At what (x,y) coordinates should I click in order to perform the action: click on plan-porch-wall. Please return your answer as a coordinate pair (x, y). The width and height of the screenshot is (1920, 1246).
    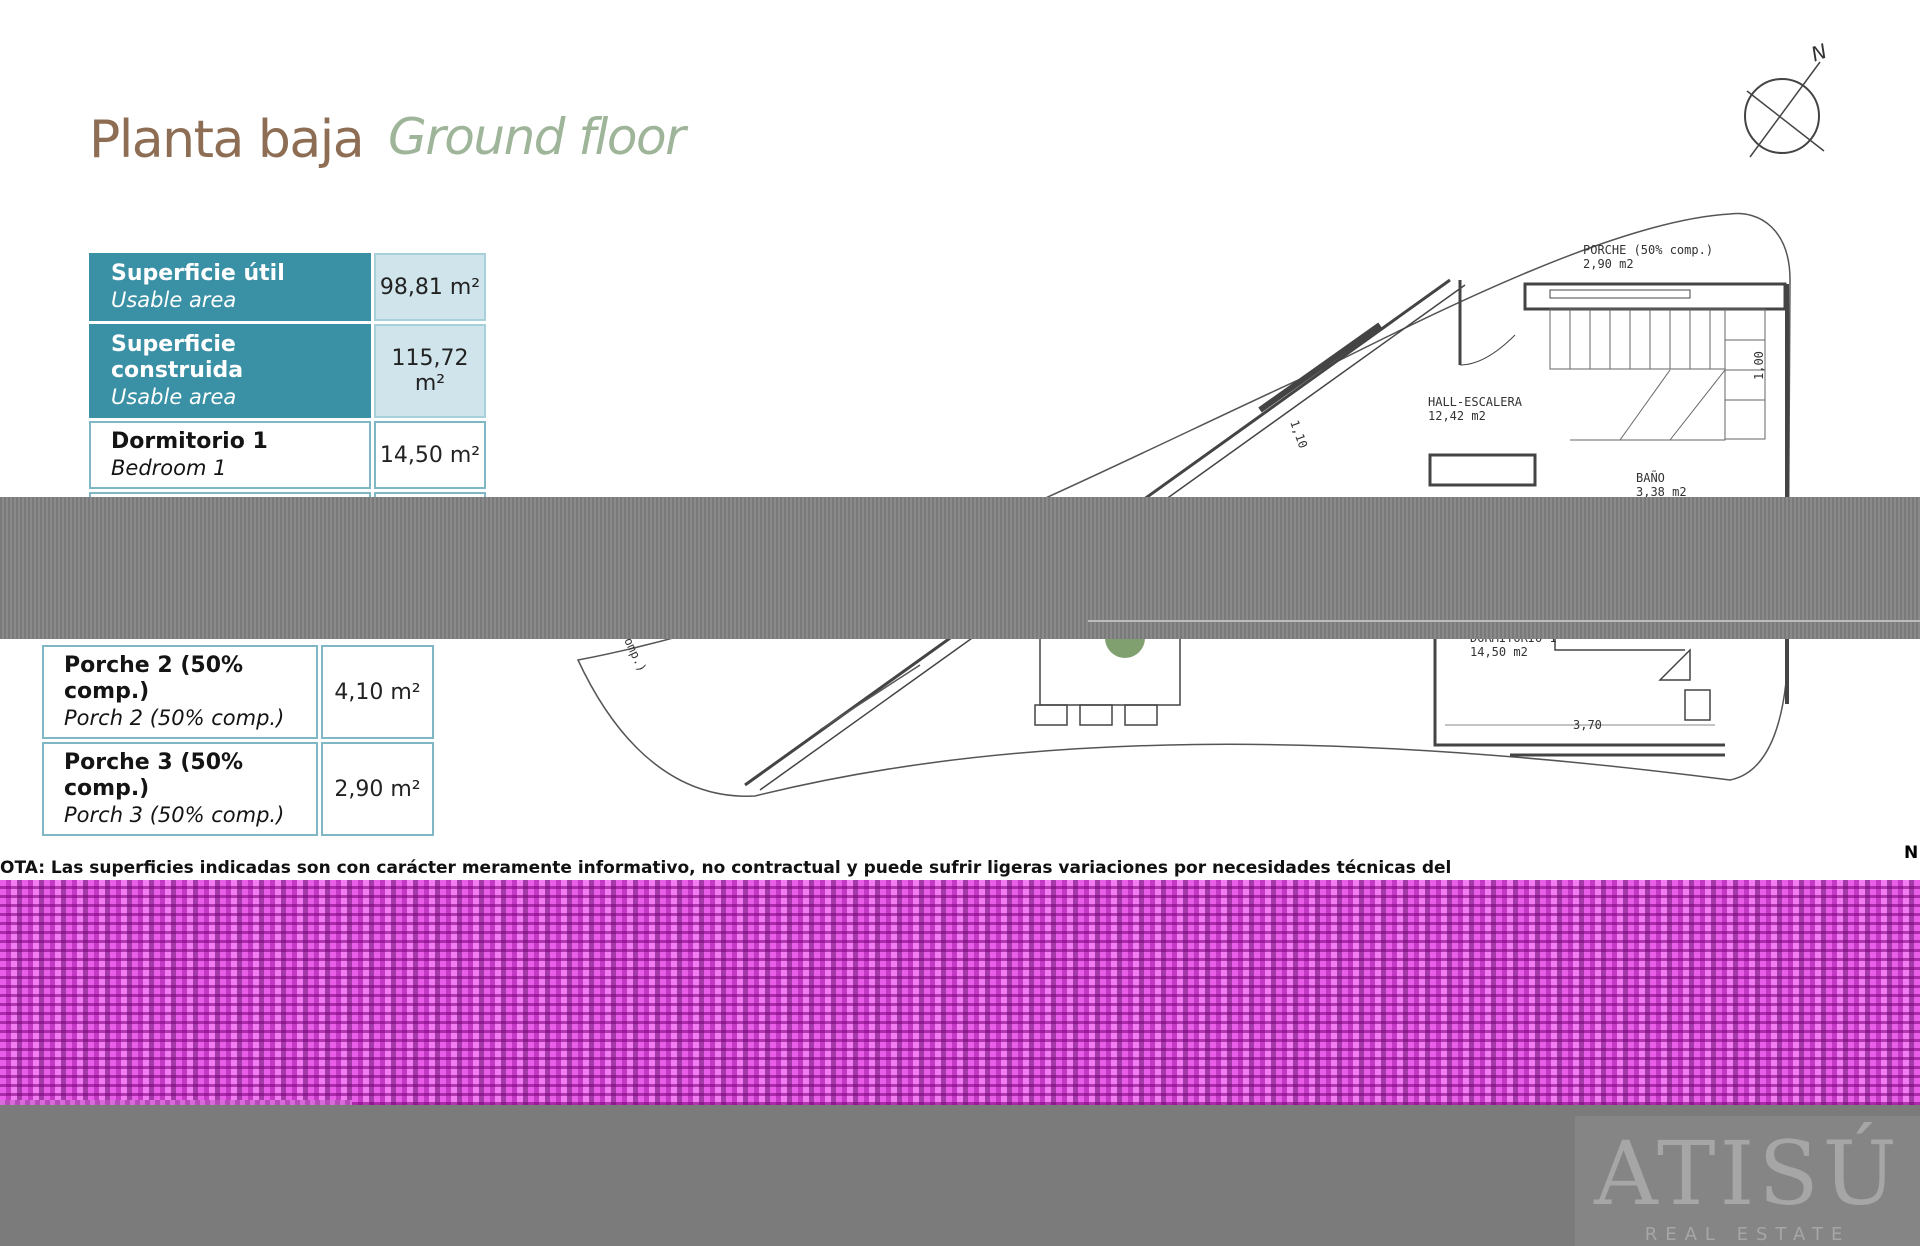
    Looking at the image, I should click on (1655, 296).